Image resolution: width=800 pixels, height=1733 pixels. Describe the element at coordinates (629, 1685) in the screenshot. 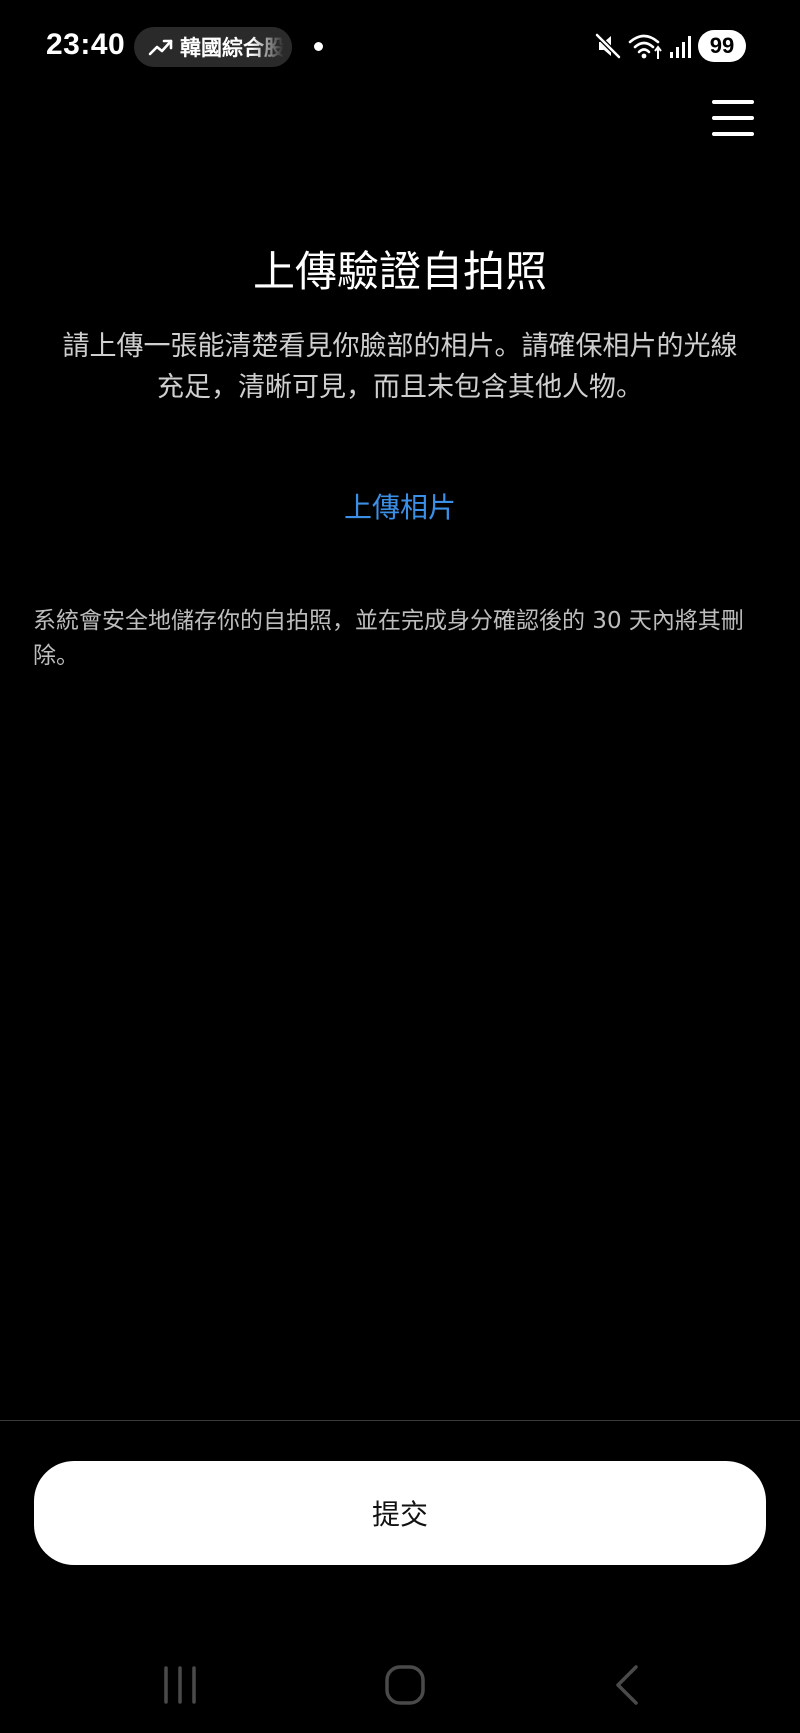

I see `back-icon` at that location.